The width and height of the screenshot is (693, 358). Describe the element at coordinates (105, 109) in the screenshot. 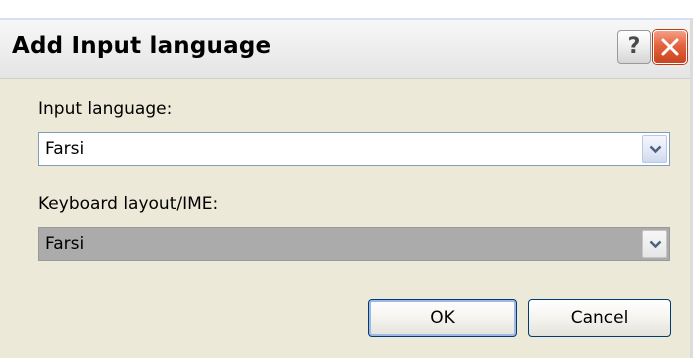

I see `input-language-label: Input language:` at that location.